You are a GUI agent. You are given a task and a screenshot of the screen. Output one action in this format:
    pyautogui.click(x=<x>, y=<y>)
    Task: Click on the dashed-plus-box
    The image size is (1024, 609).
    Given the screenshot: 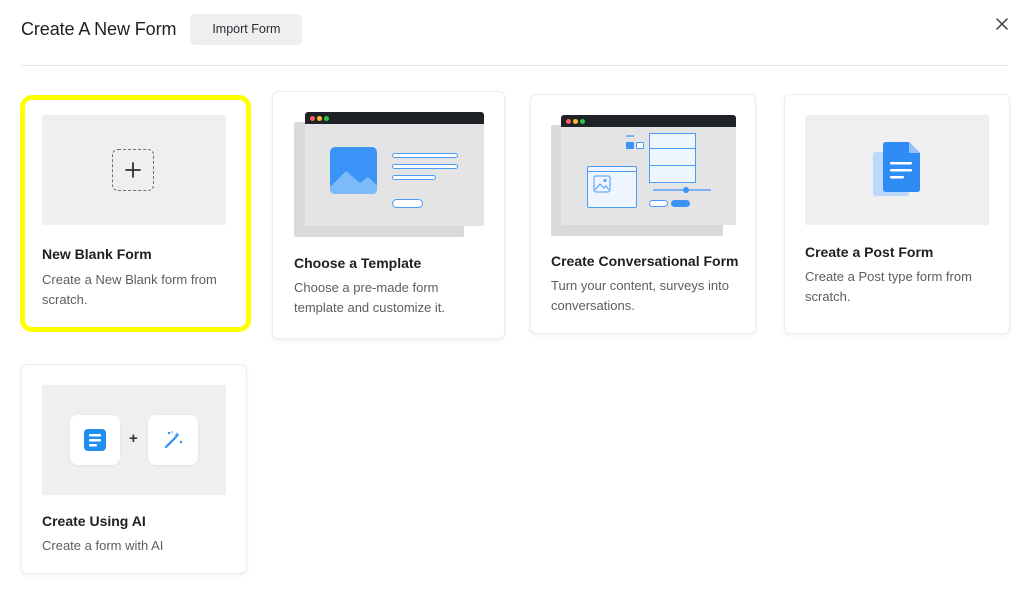 What is the action you would take?
    pyautogui.click(x=133, y=170)
    